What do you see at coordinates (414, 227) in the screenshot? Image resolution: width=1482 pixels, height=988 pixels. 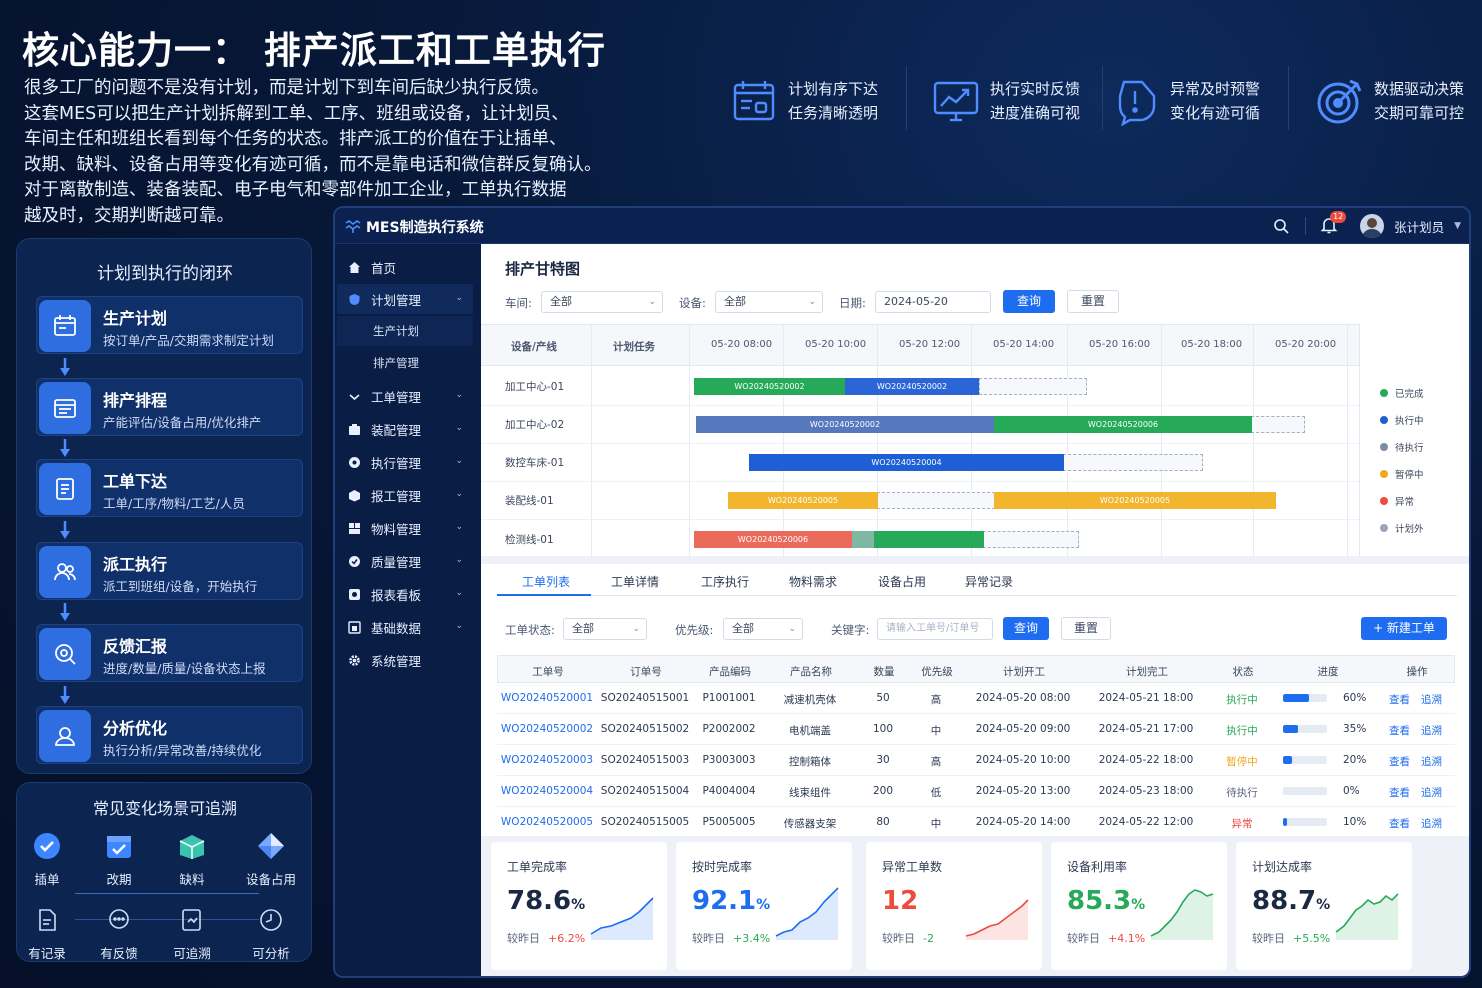 I see `app-logo: MES制造执行系统` at bounding box center [414, 227].